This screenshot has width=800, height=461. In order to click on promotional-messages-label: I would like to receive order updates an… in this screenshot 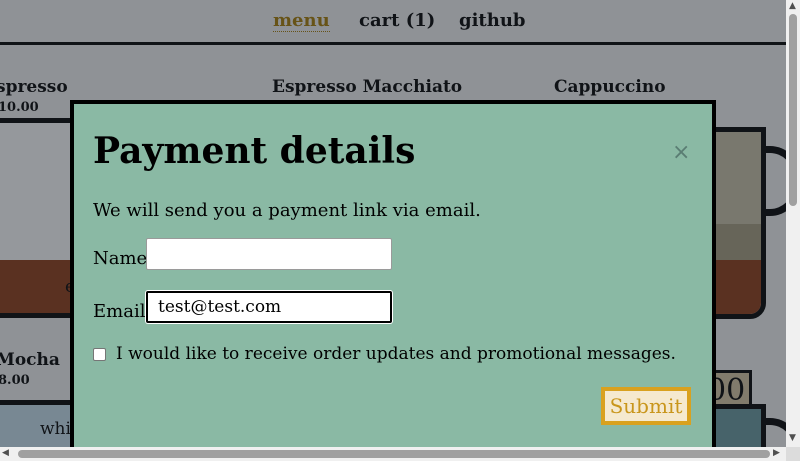, I will do `click(396, 354)`.